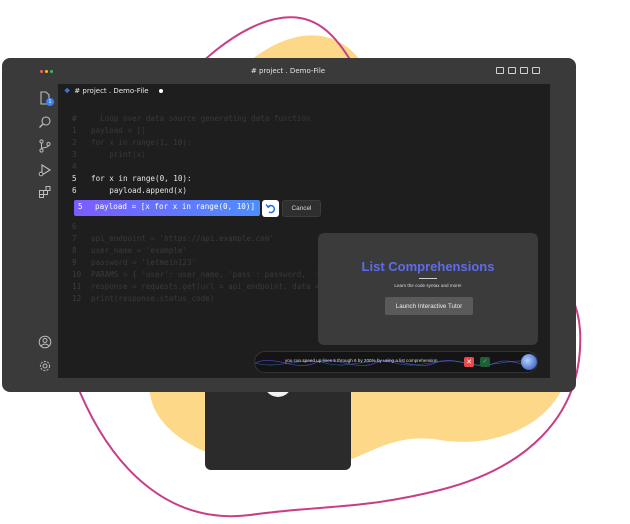 The image size is (630, 524). Describe the element at coordinates (45, 341) in the screenshot. I see `account-icon` at that location.